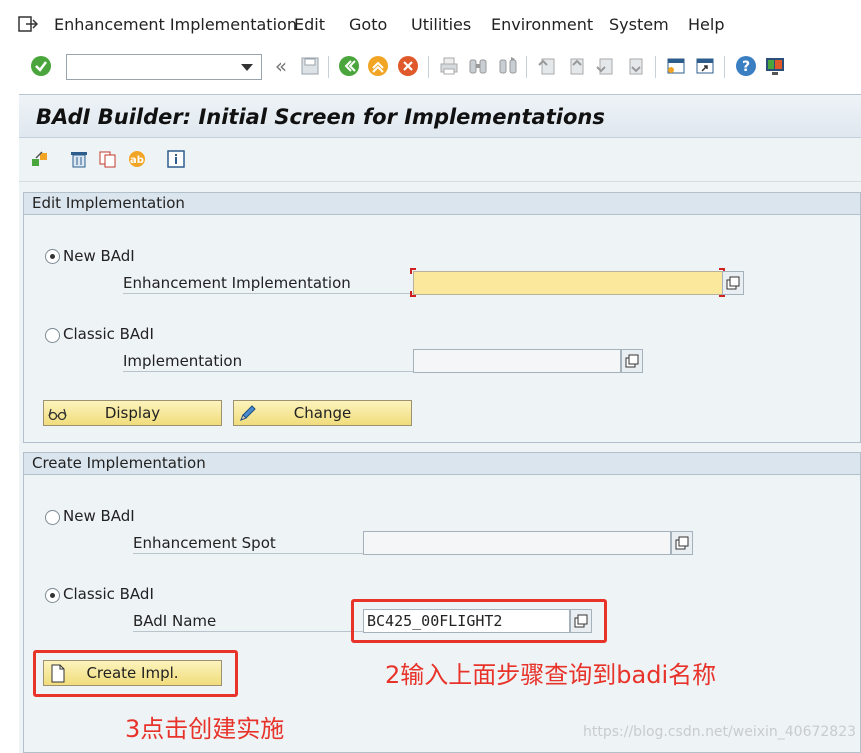 The height and width of the screenshot is (753, 861). Describe the element at coordinates (508, 66) in the screenshot. I see `find-next-icon` at that location.